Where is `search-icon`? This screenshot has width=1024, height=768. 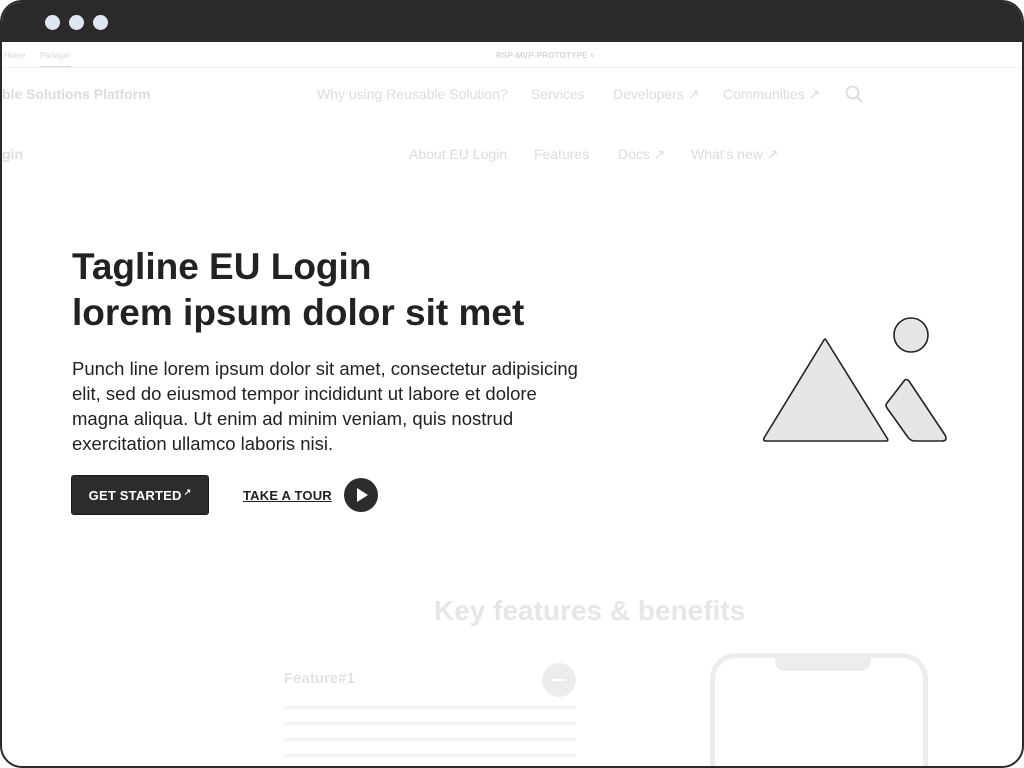
search-icon is located at coordinates (854, 94).